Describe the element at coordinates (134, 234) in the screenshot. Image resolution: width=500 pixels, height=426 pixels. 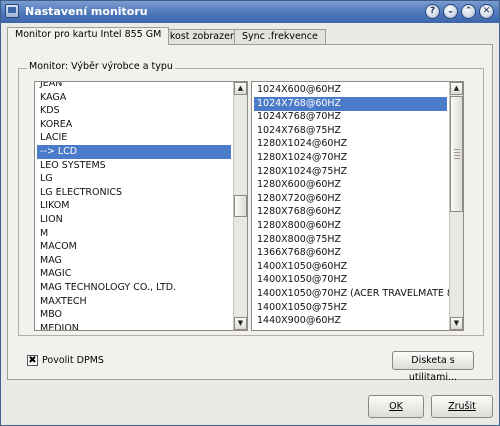
I see `list-item: M` at that location.